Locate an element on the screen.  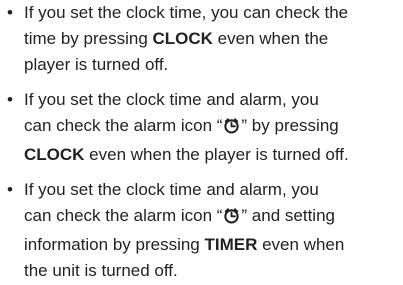
text-line: time by pressing CLOCK even when the is located at coordinates (213, 39).